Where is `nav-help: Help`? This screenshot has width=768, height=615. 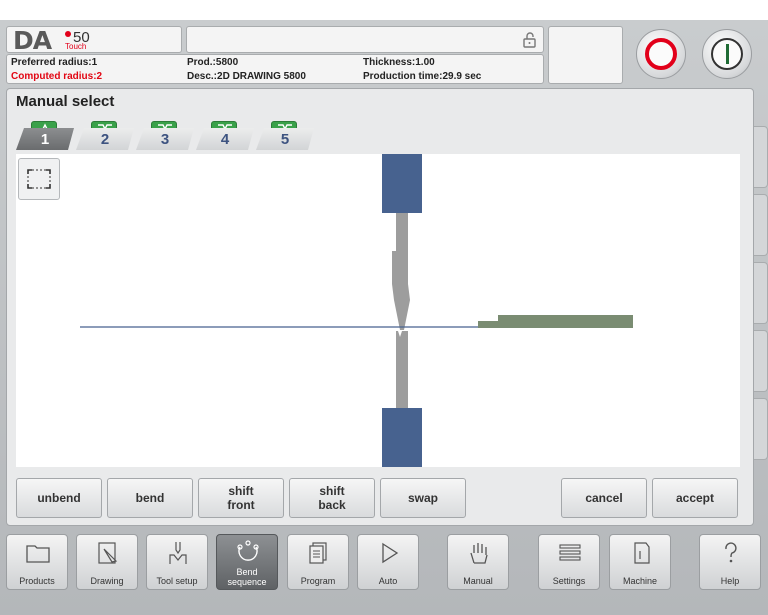
nav-help: Help is located at coordinates (730, 562).